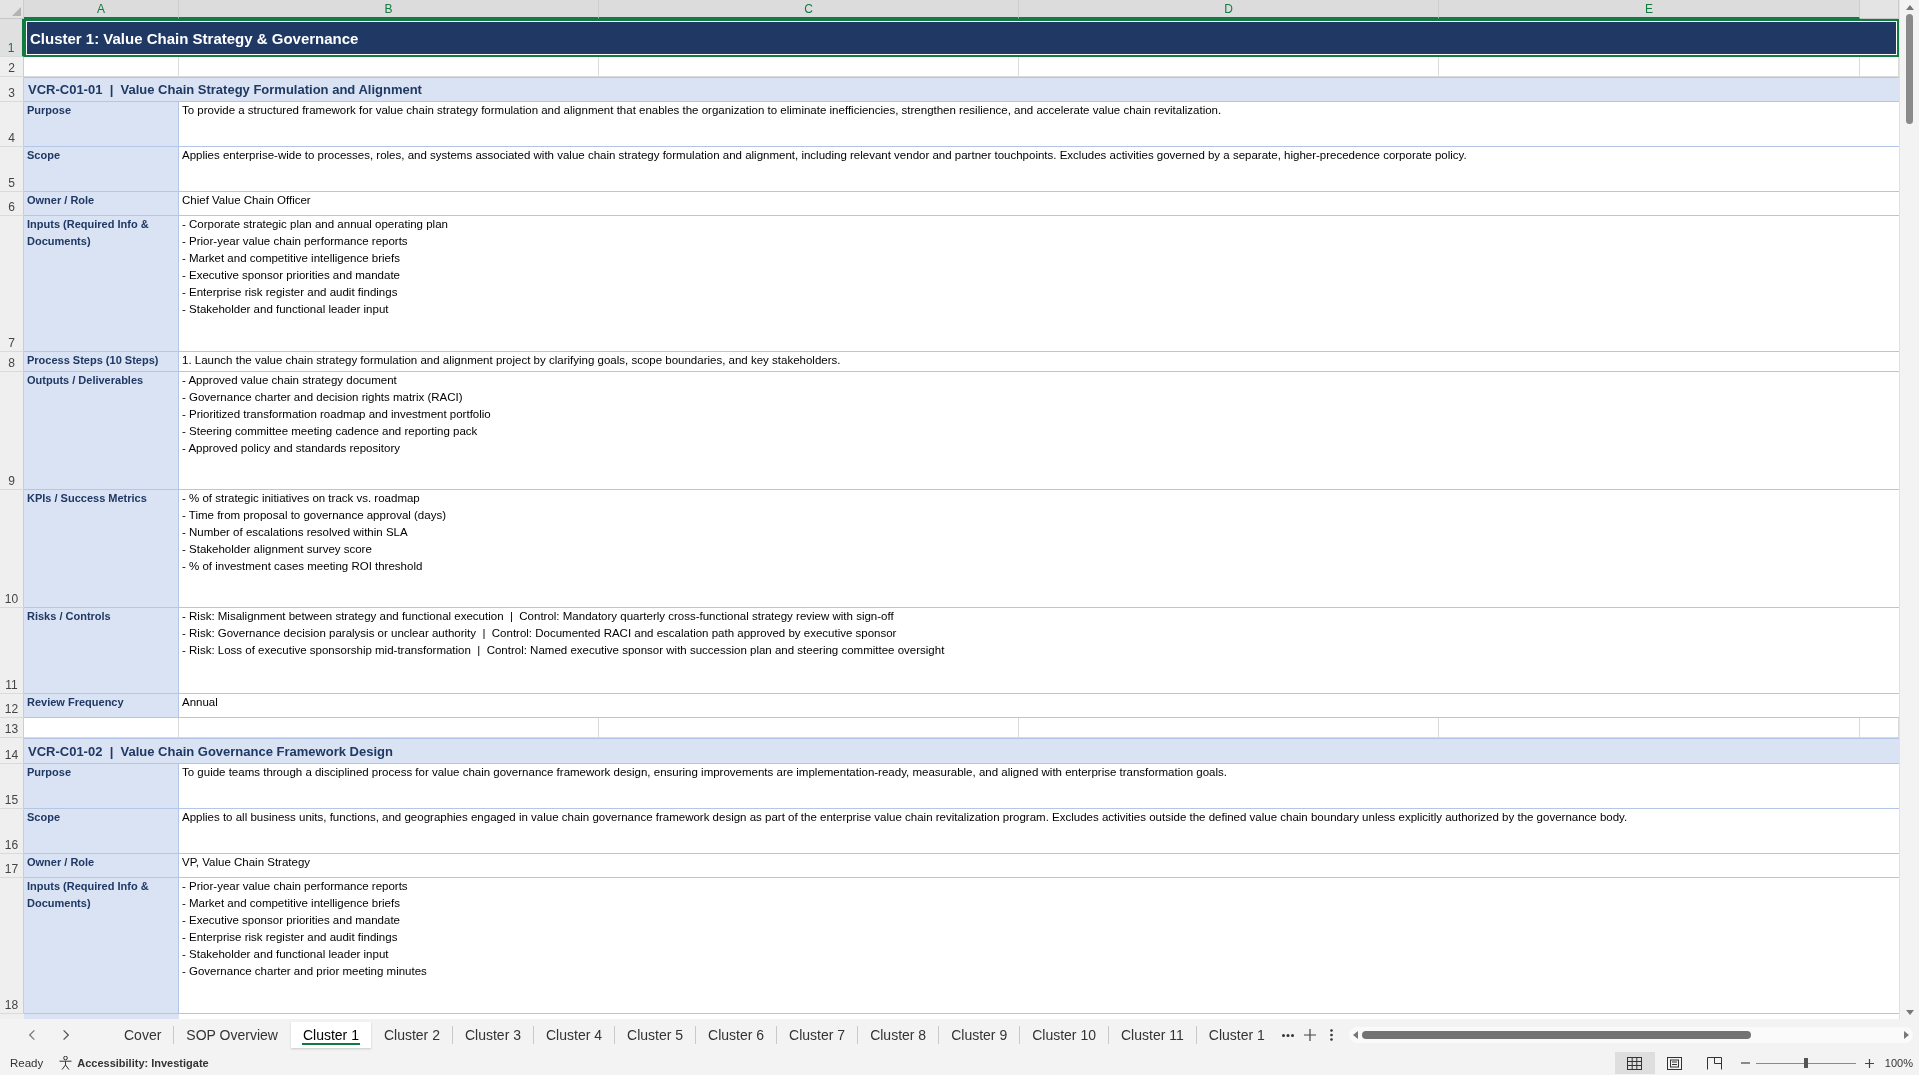 This screenshot has width=1919, height=1075. What do you see at coordinates (538, 616) in the screenshot?
I see `cell-text: - Risk: Misalignment between strategy and functional execution | Control: Mandatory quarterly cross-functional strategy review with sign-off` at bounding box center [538, 616].